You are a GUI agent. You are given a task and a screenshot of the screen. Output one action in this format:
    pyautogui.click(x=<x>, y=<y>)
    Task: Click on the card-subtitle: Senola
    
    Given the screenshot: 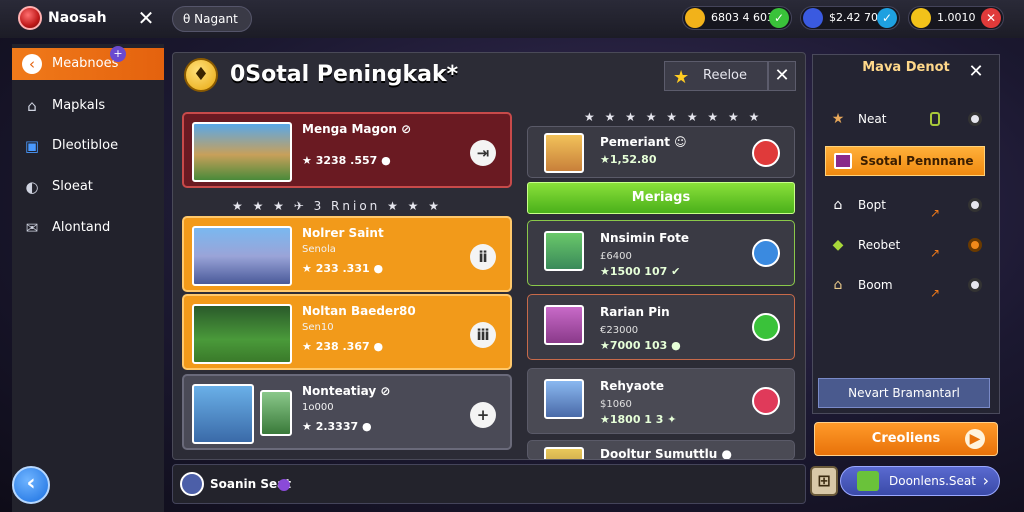 What is the action you would take?
    pyautogui.click(x=319, y=249)
    